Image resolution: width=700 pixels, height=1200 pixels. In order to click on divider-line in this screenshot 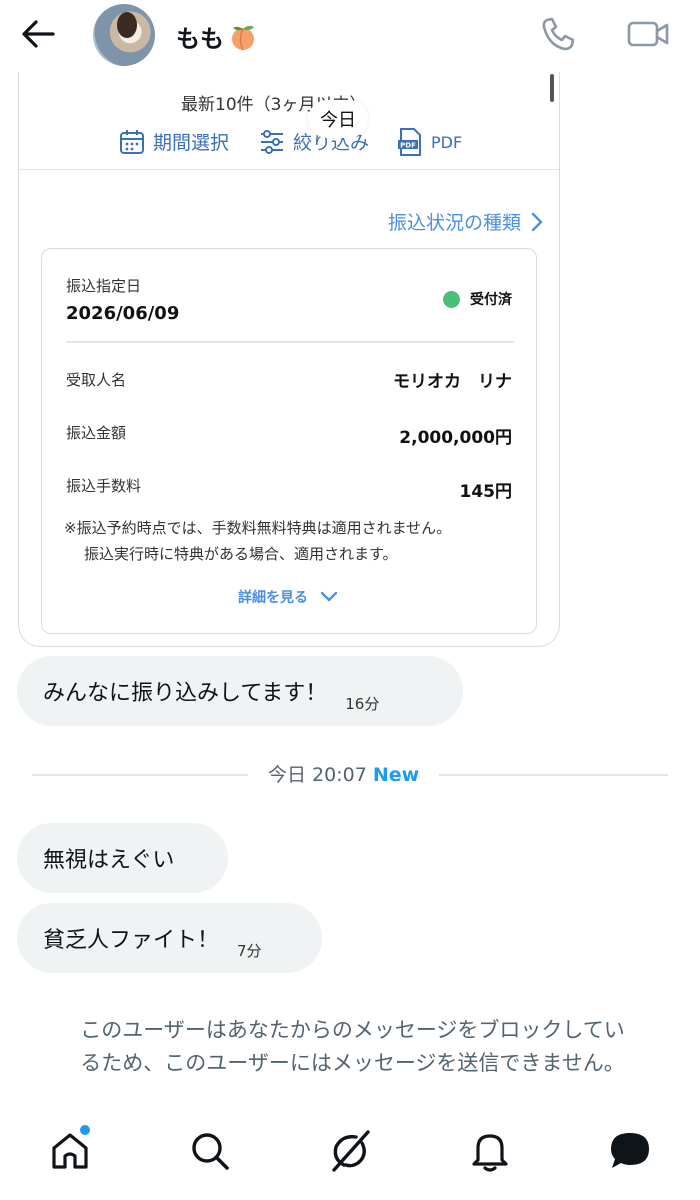, I will do `click(290, 342)`.